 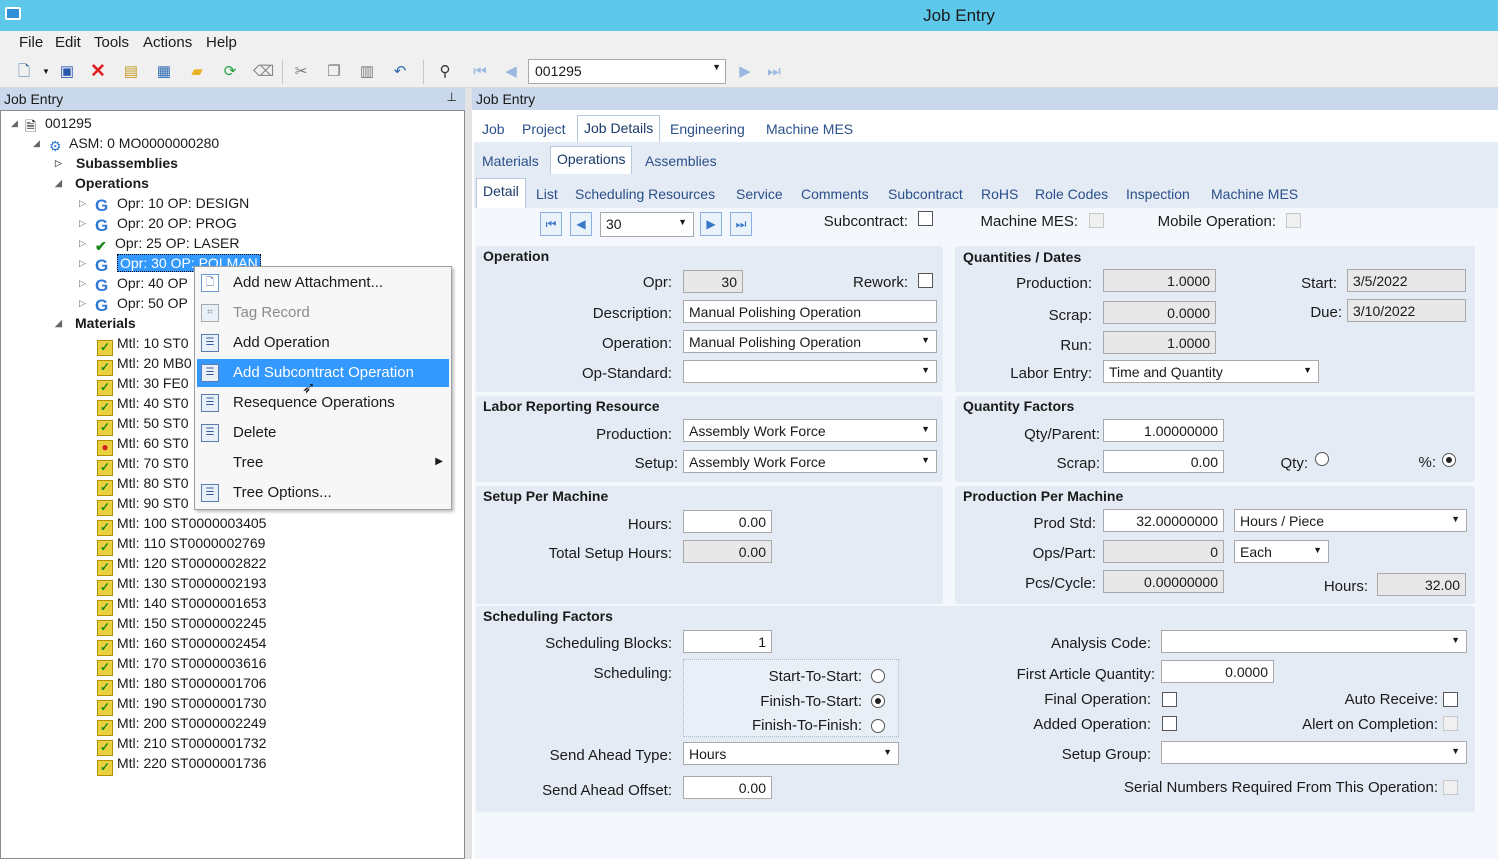 What do you see at coordinates (181, 685) in the screenshot?
I see `tree-node-material: ✓ Mtl: 180 ST0000001706` at bounding box center [181, 685].